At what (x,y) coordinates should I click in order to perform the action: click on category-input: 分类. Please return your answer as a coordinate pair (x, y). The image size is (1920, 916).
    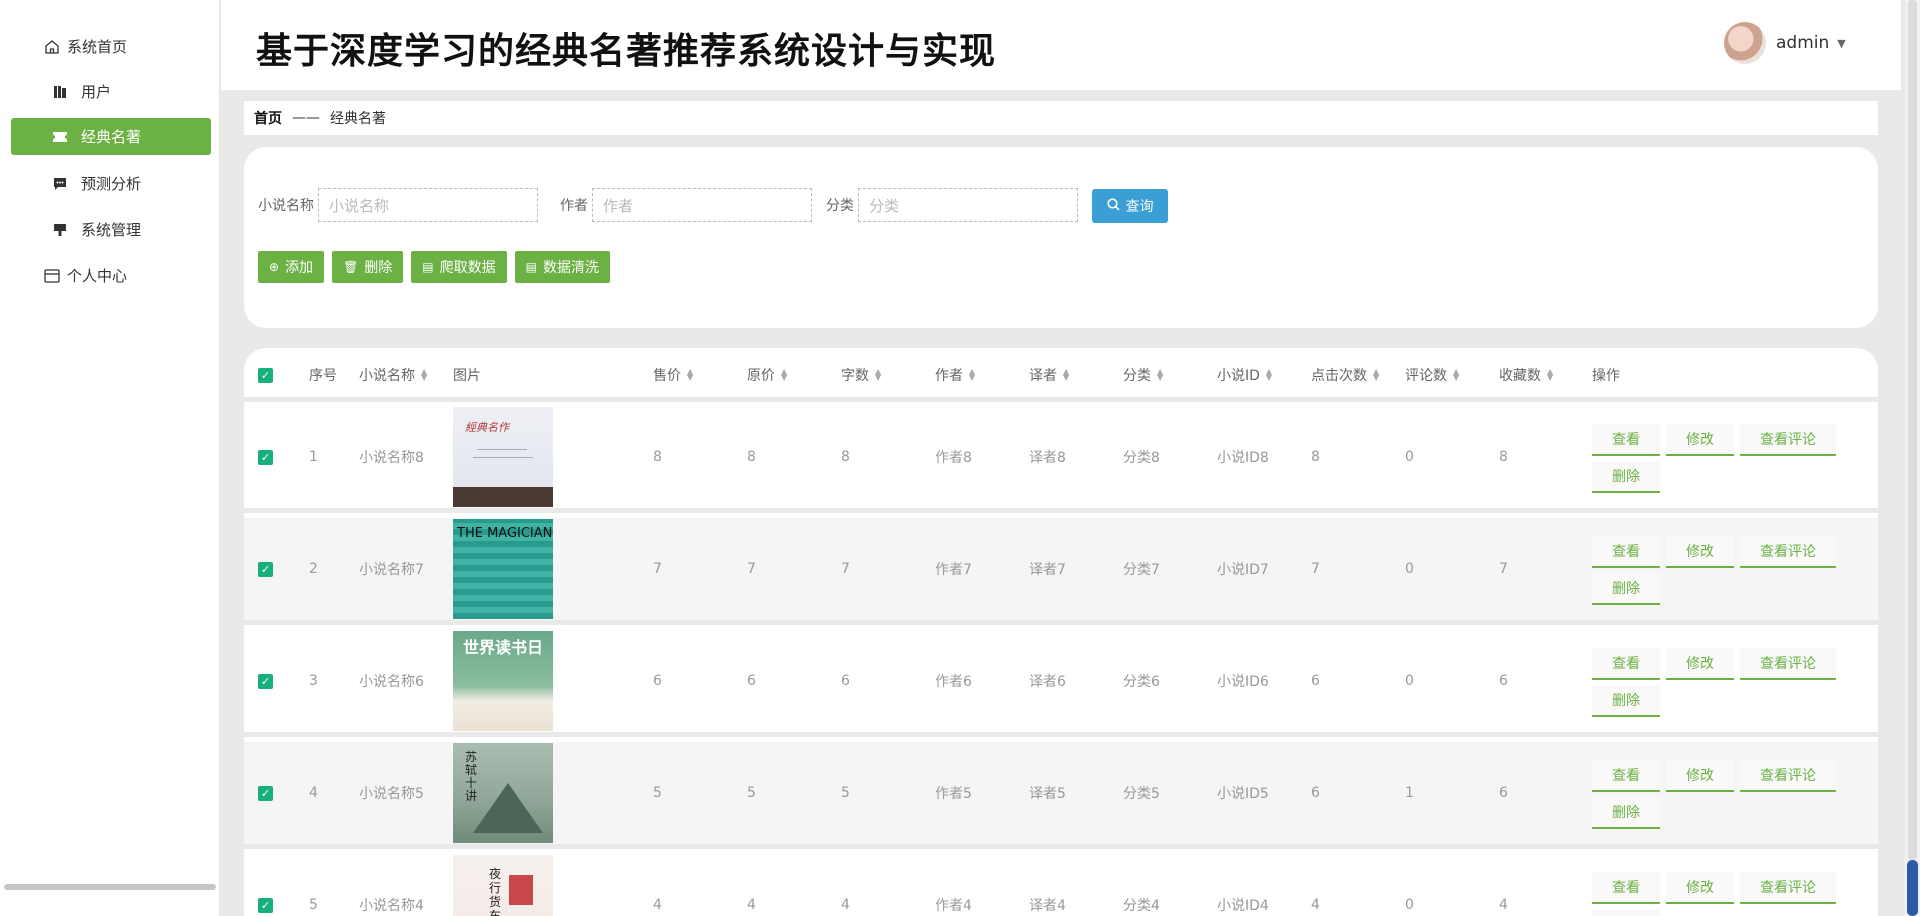
    Looking at the image, I should click on (968, 205).